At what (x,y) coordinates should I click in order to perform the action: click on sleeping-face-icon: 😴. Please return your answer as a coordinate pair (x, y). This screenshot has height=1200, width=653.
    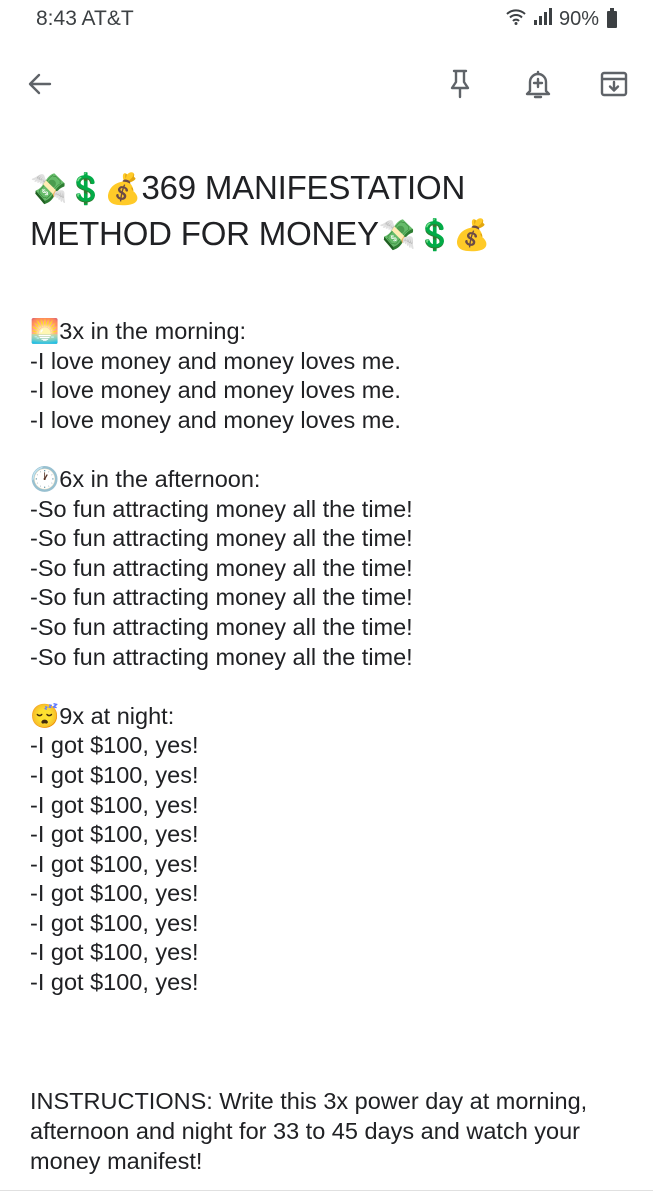
    Looking at the image, I should click on (45, 715).